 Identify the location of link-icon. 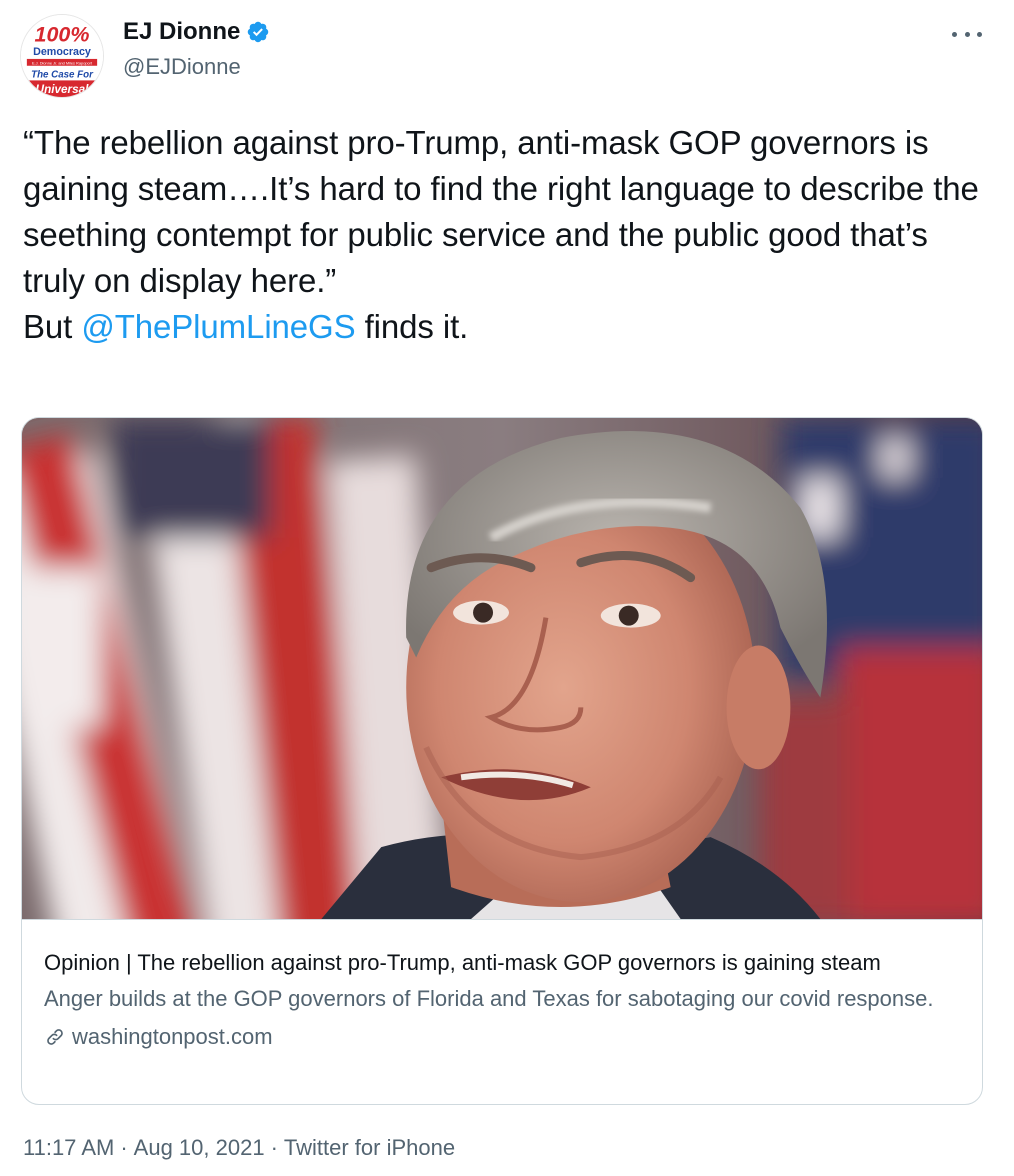
(55, 1037).